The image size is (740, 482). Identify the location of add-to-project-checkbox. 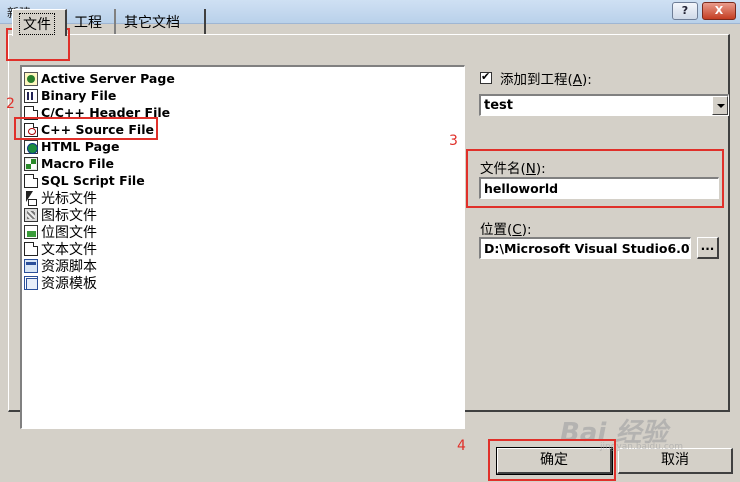
(486, 77).